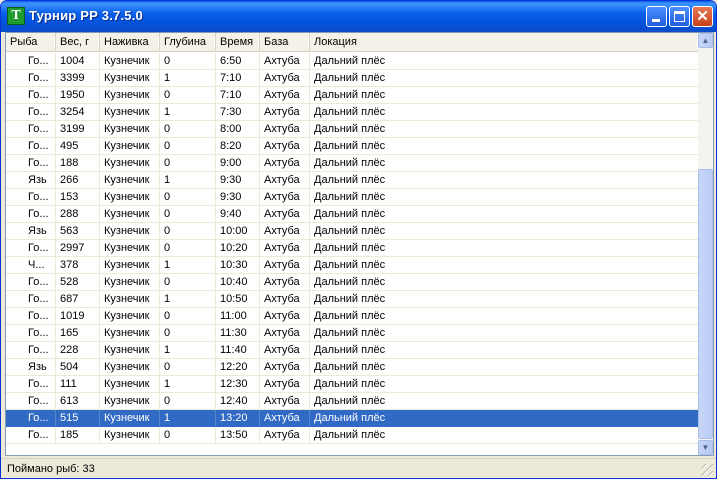  I want to click on cell-depth: 0, so click(188, 61).